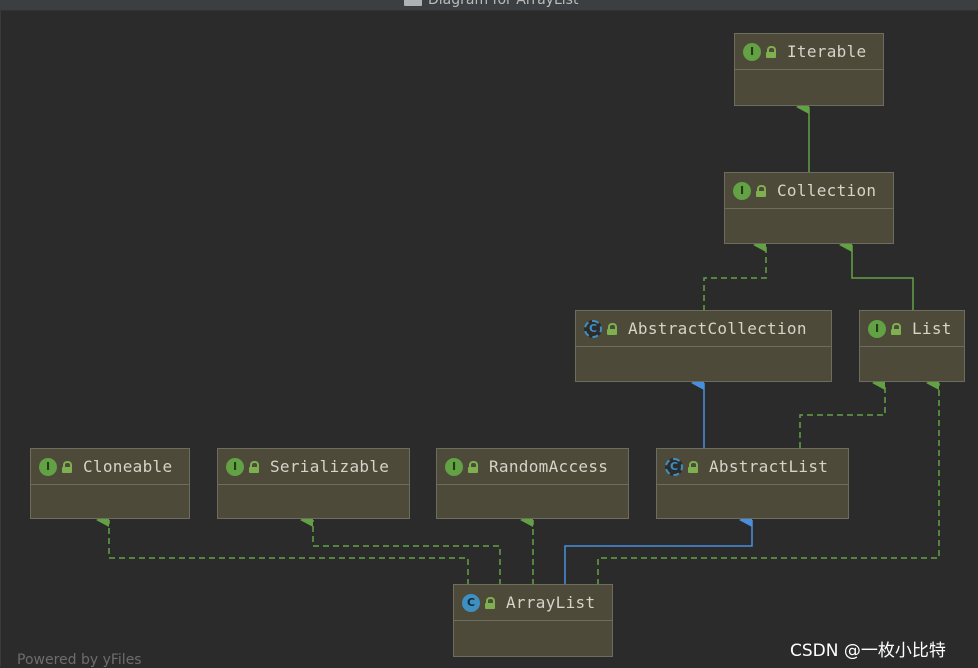  What do you see at coordinates (769, 466) in the screenshot?
I see `node-name: AbstractList` at bounding box center [769, 466].